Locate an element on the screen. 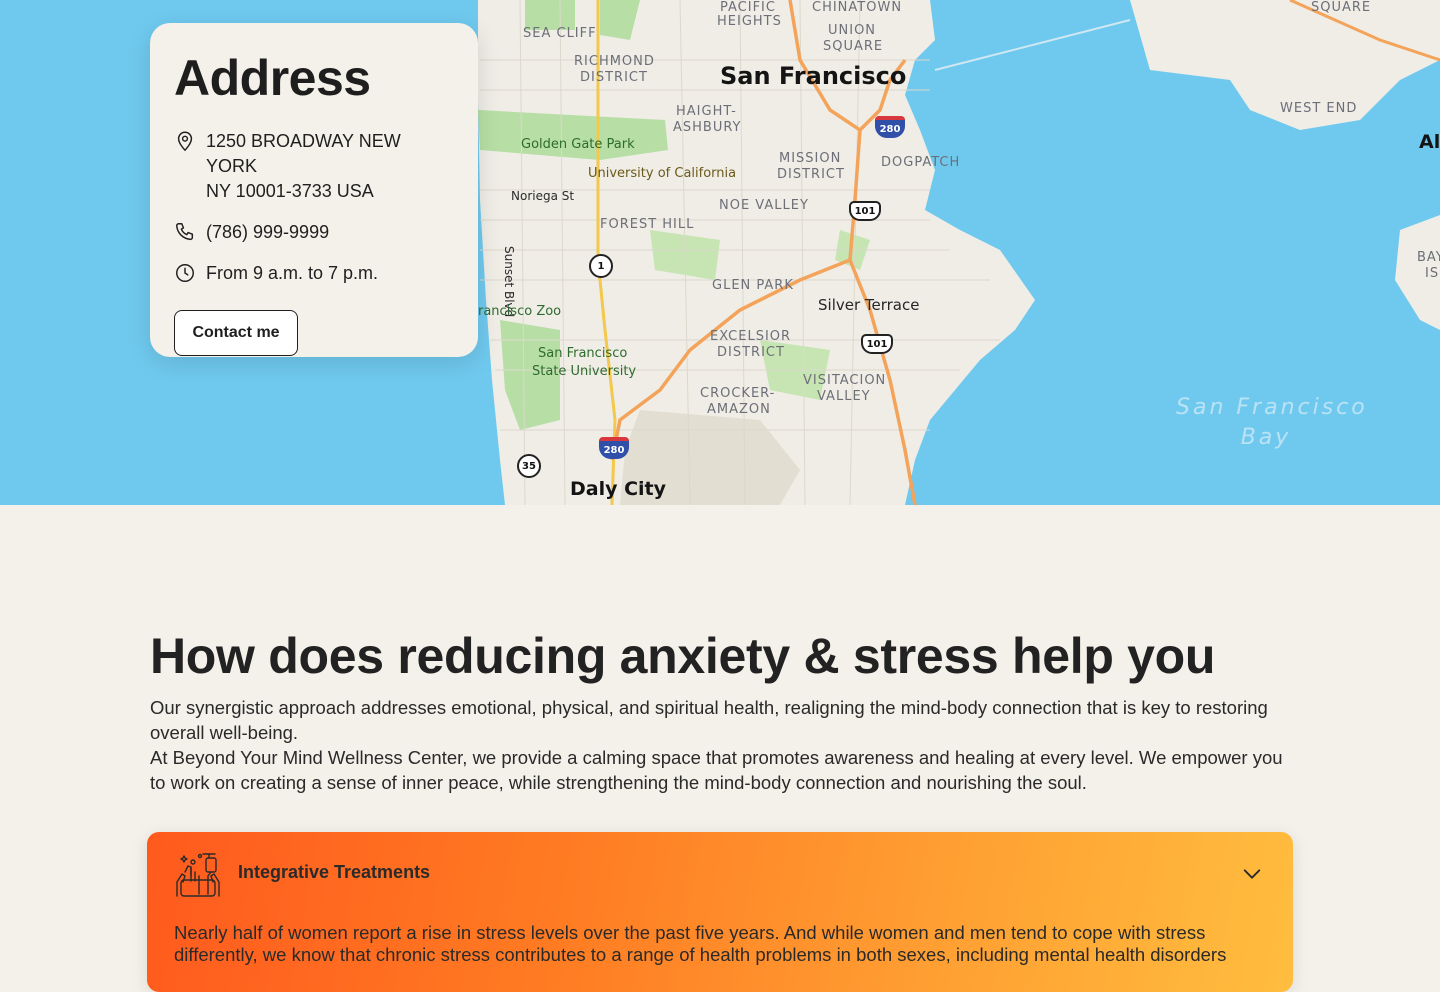 Image resolution: width=1440 pixels, height=992 pixels. map-label-excelsior: DISTRICT is located at coordinates (751, 352).